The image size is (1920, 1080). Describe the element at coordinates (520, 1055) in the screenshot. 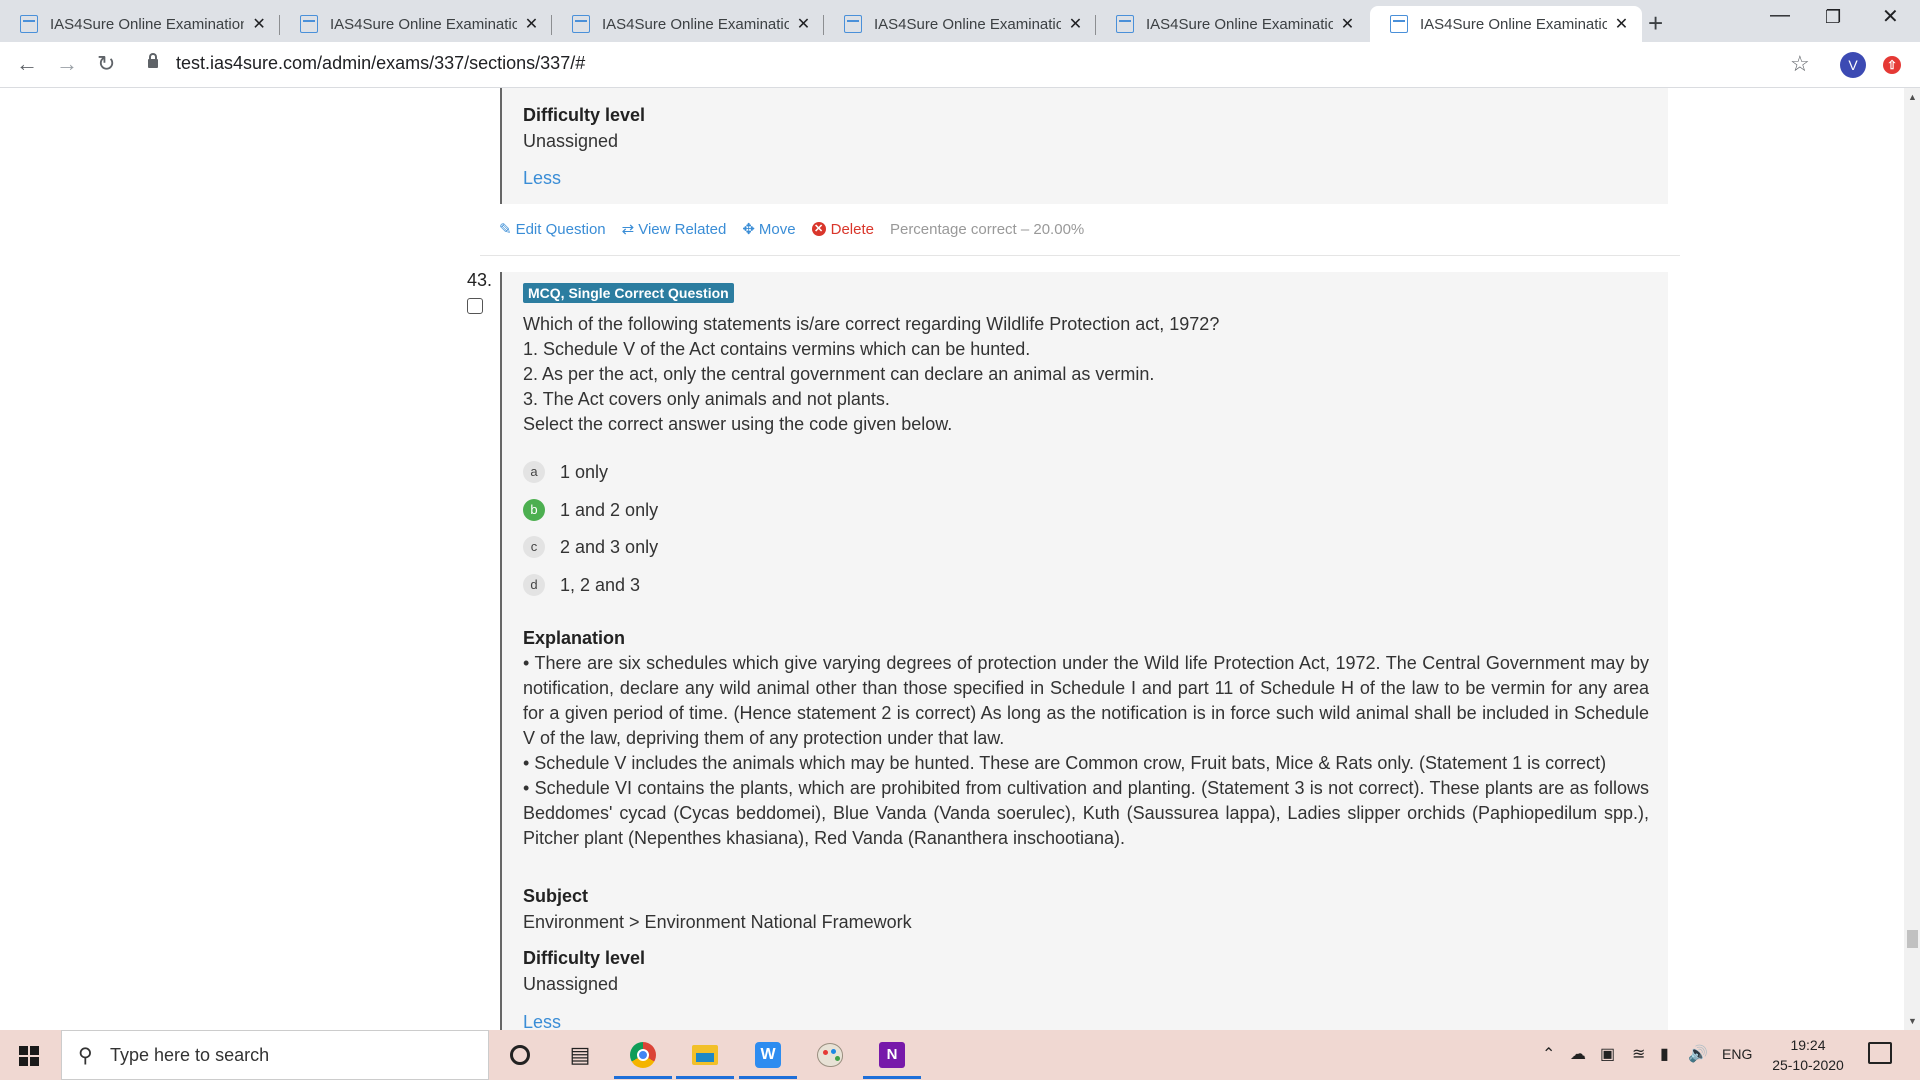

I see `cortana-icon` at that location.